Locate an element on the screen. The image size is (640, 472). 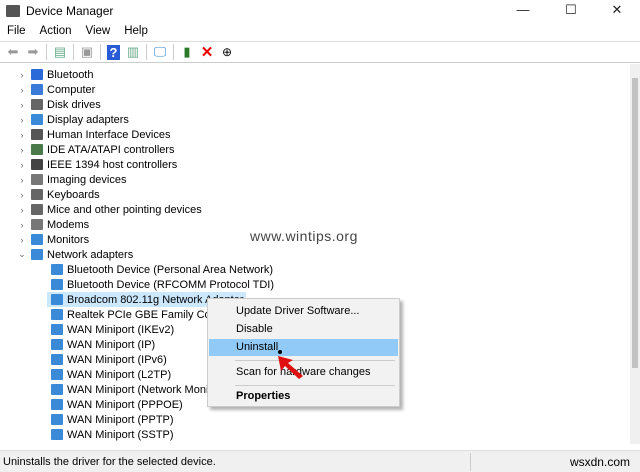
menu-item-disable: Disable is located at coordinates (303, 329).